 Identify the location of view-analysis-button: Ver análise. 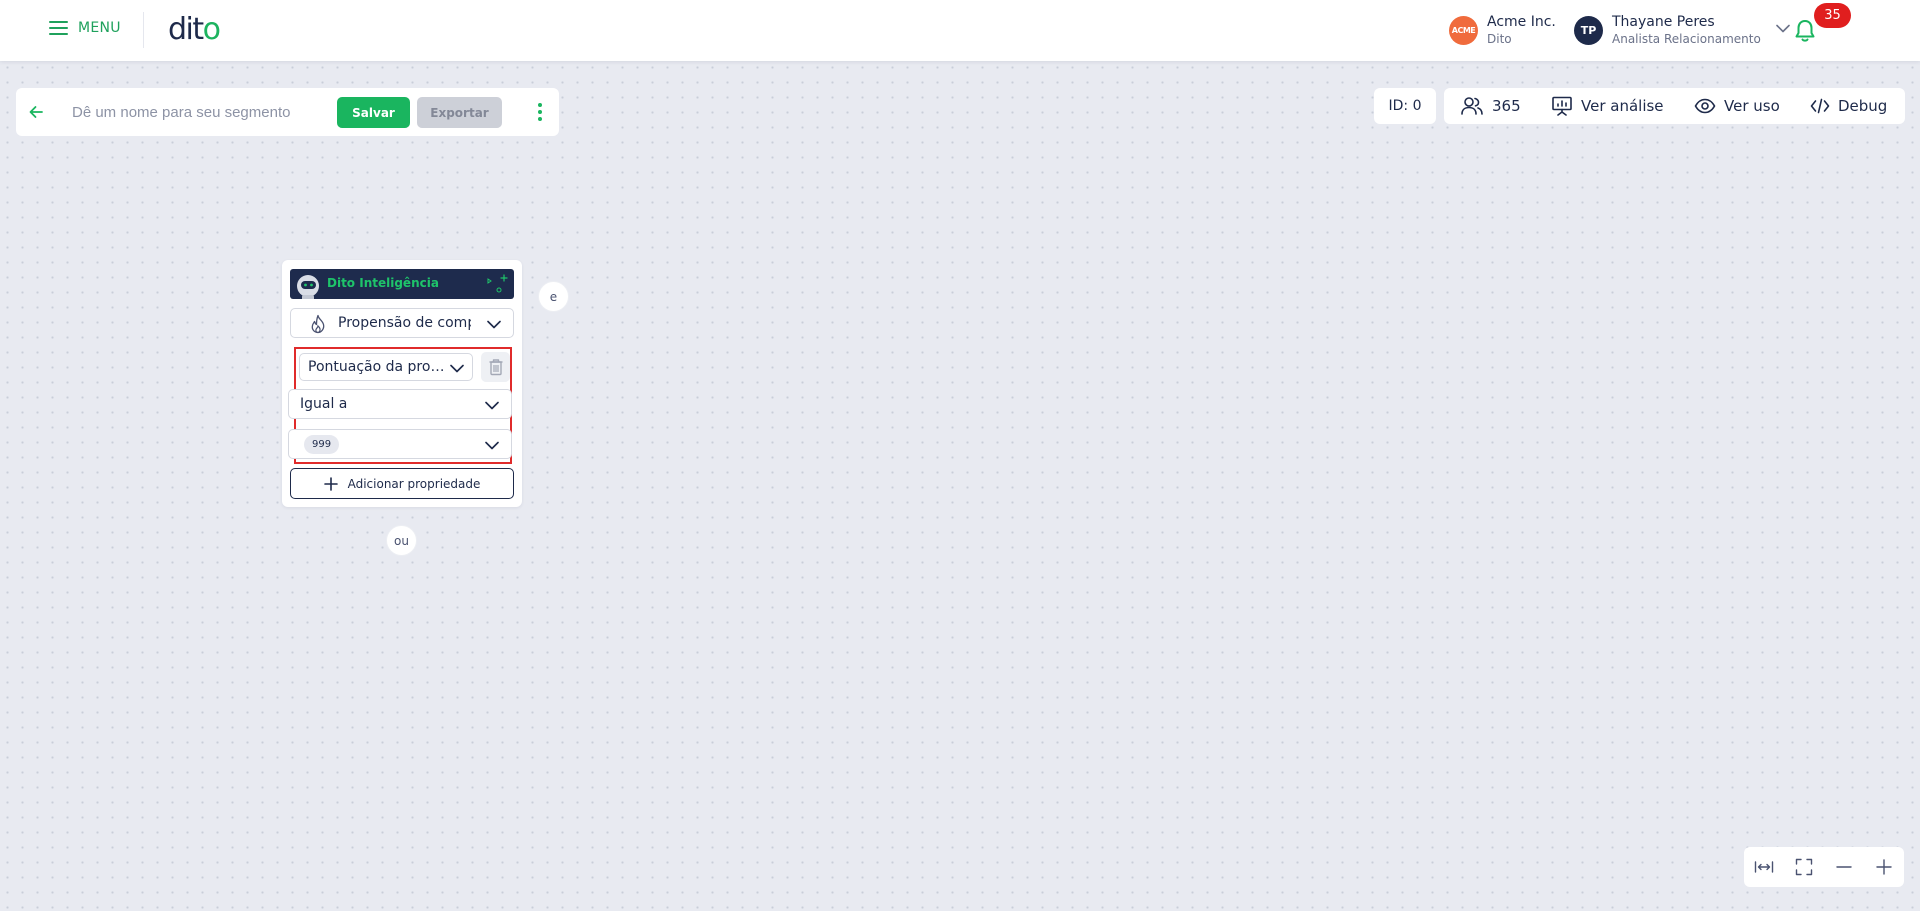
(1607, 106).